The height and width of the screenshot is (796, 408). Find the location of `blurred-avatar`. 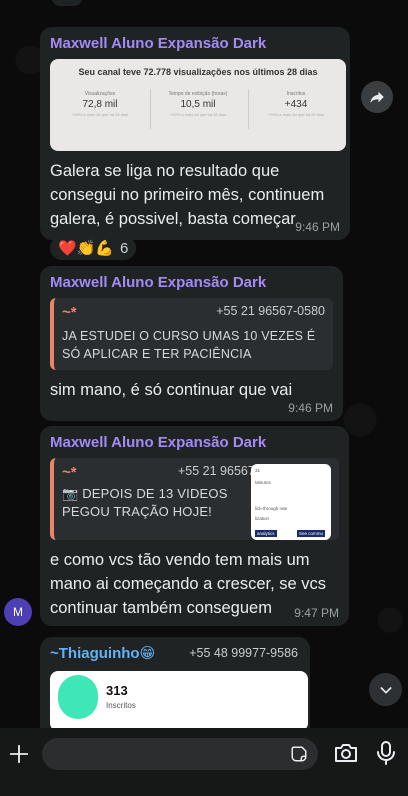

blurred-avatar is located at coordinates (78, 697).